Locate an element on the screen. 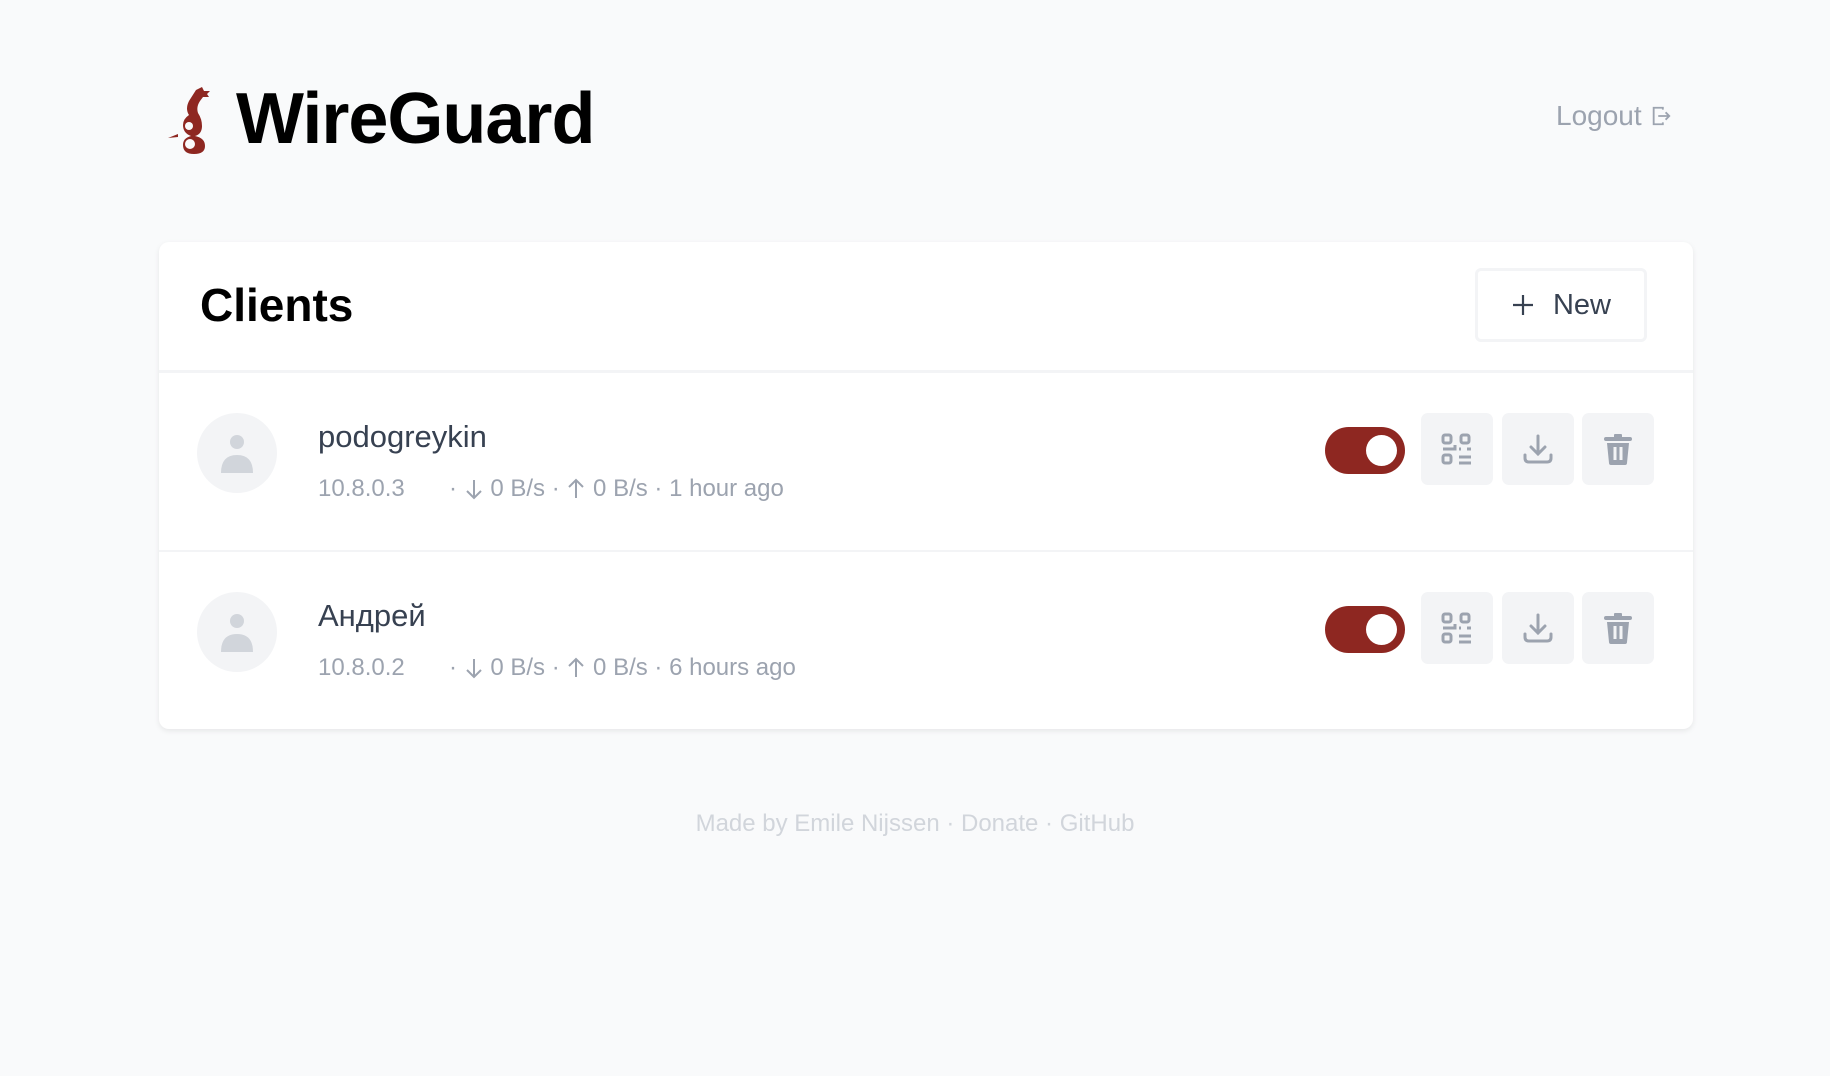  client-details: 10.8.0.3 · 0 B/s · 0 B/s · 1 hour ago is located at coordinates (551, 489).